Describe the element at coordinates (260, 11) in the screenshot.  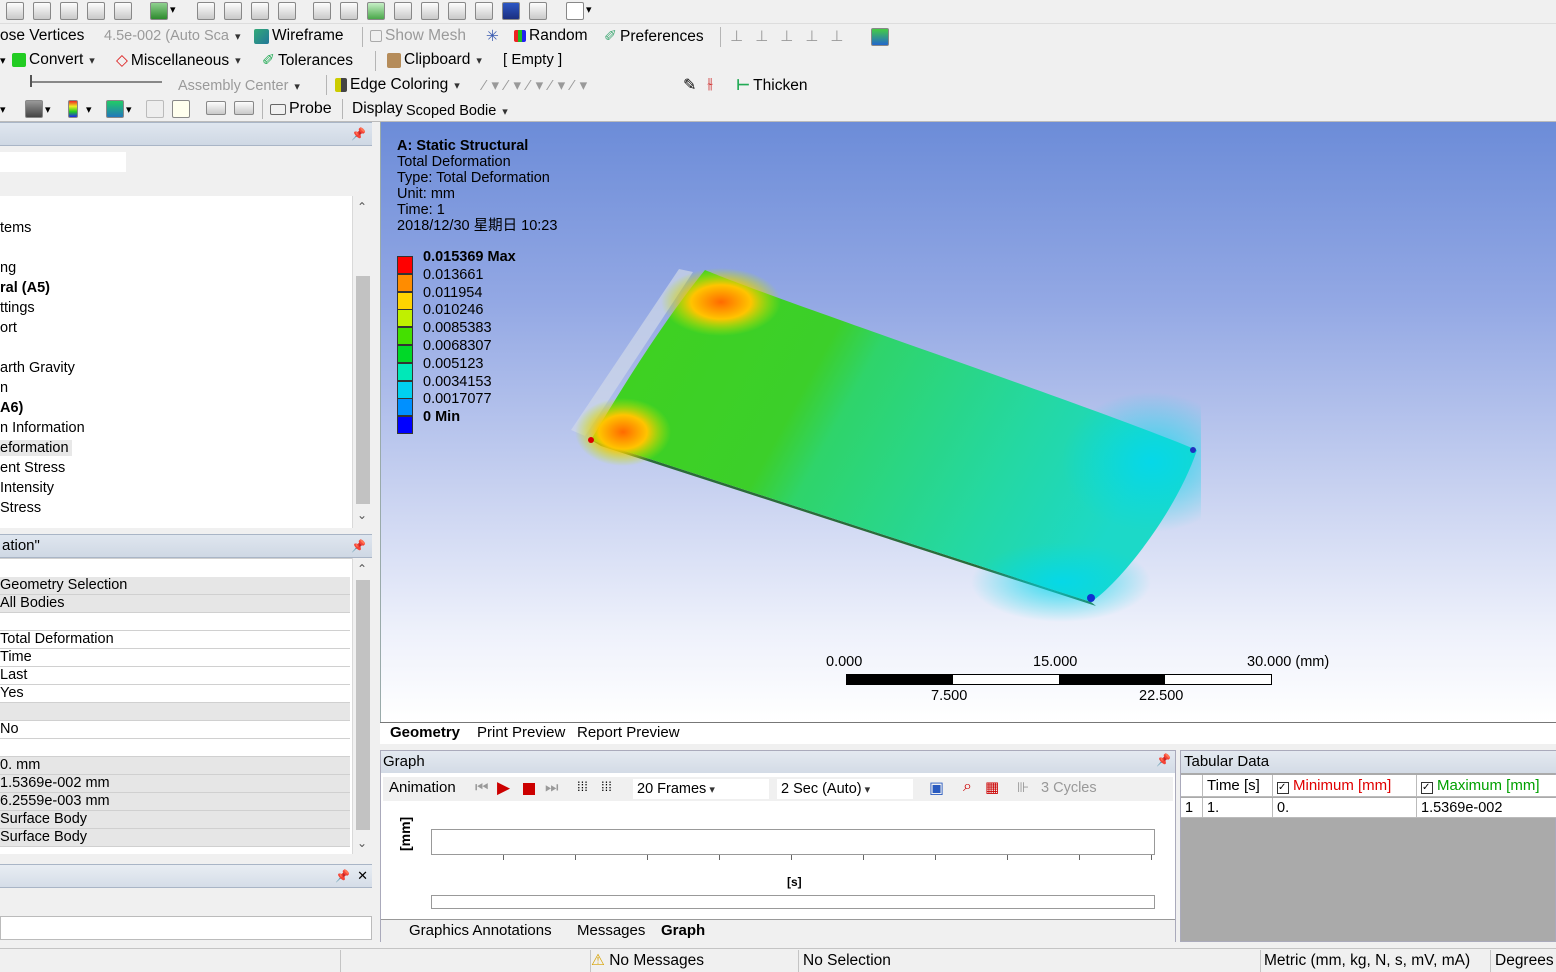
I see `zoom-icon` at that location.